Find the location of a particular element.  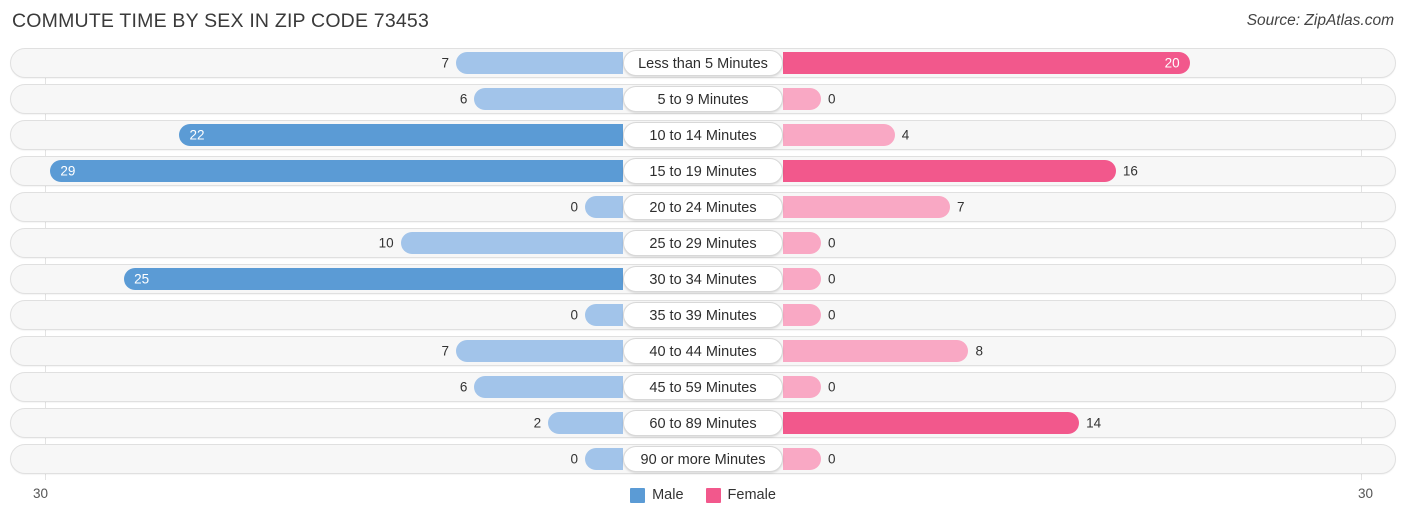

chart-row: 29 16 15 to 19 Minutes is located at coordinates (703, 171).